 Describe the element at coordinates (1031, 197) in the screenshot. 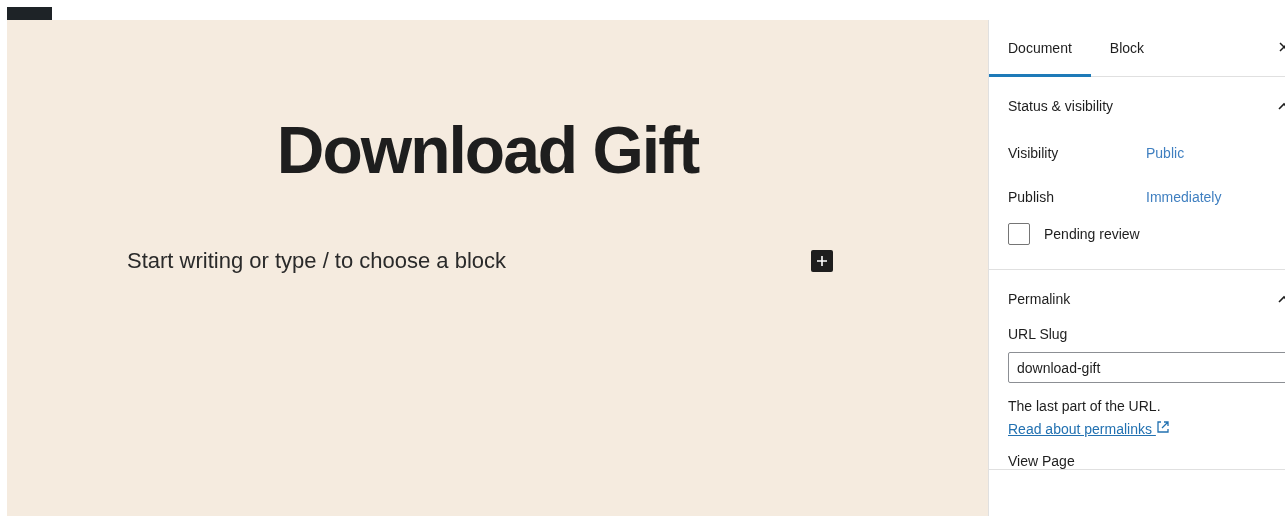

I see `field-label: Publish` at that location.